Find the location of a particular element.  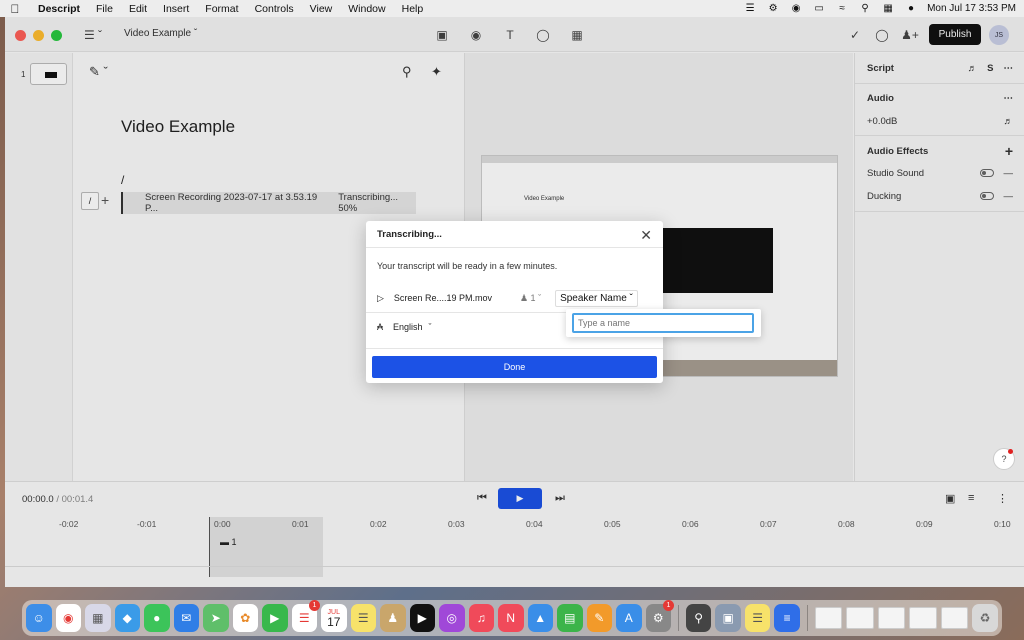

speaker-count-dropdown: ♟ 1 ˇ is located at coordinates (530, 298).